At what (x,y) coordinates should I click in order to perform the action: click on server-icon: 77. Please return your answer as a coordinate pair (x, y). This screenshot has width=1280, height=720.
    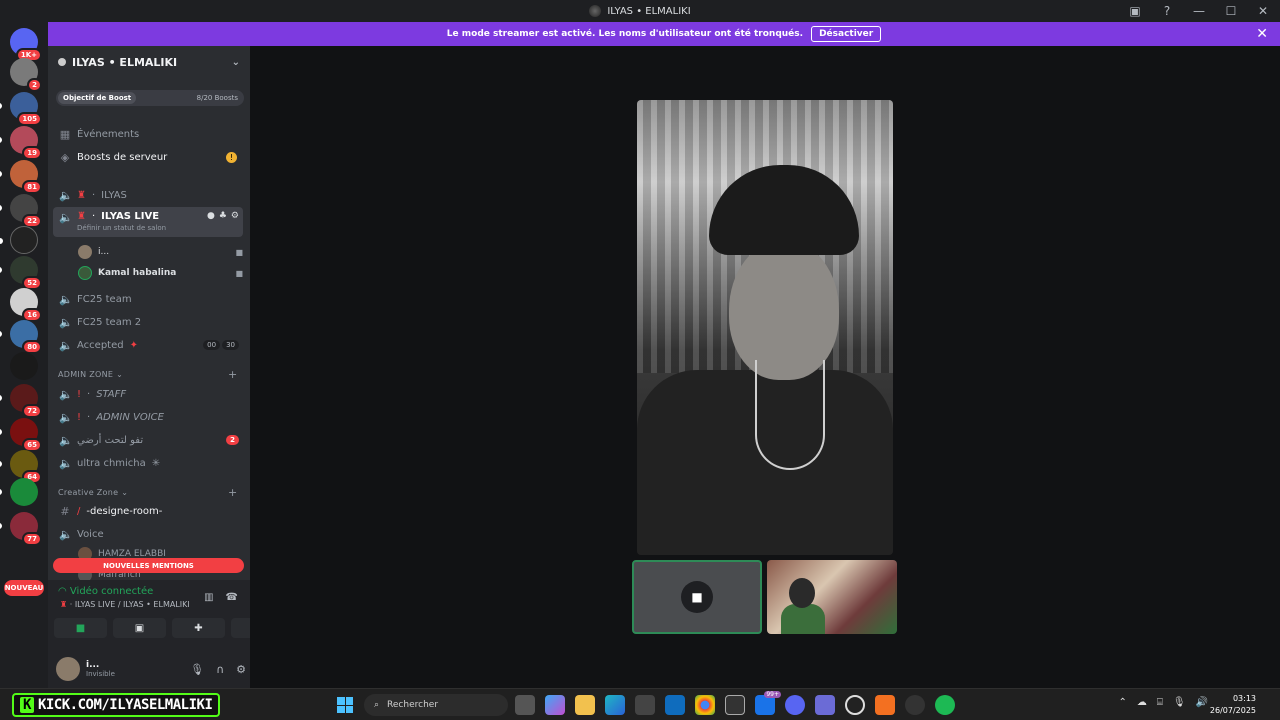
    Looking at the image, I should click on (21, 529).